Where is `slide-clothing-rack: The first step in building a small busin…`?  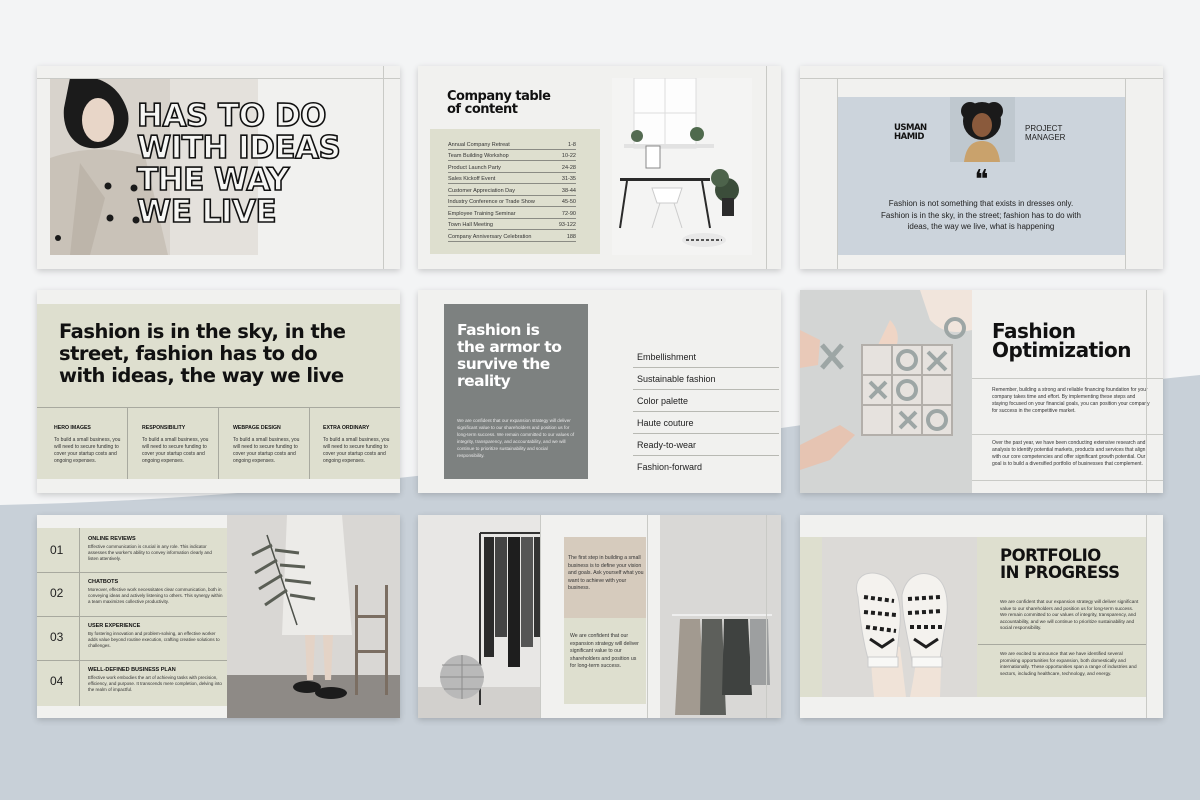 slide-clothing-rack: The first step in building a small busin… is located at coordinates (599, 616).